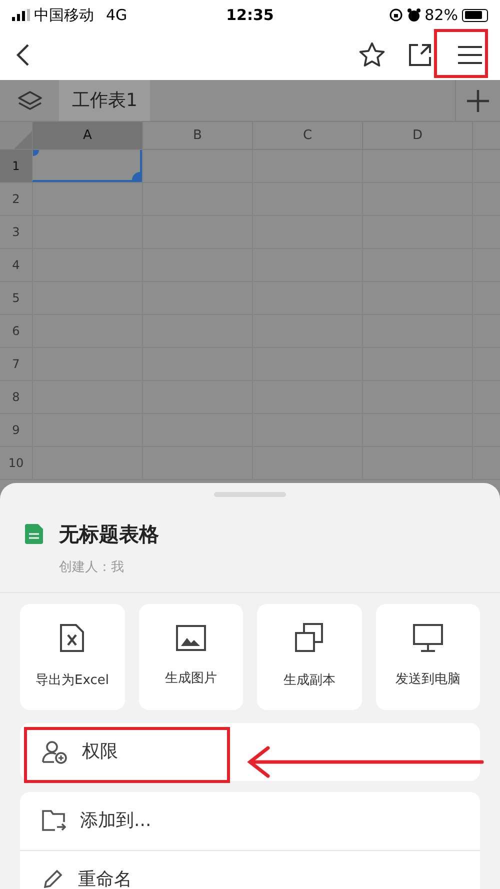 This screenshot has width=500, height=889. I want to click on drag-handle, so click(250, 494).